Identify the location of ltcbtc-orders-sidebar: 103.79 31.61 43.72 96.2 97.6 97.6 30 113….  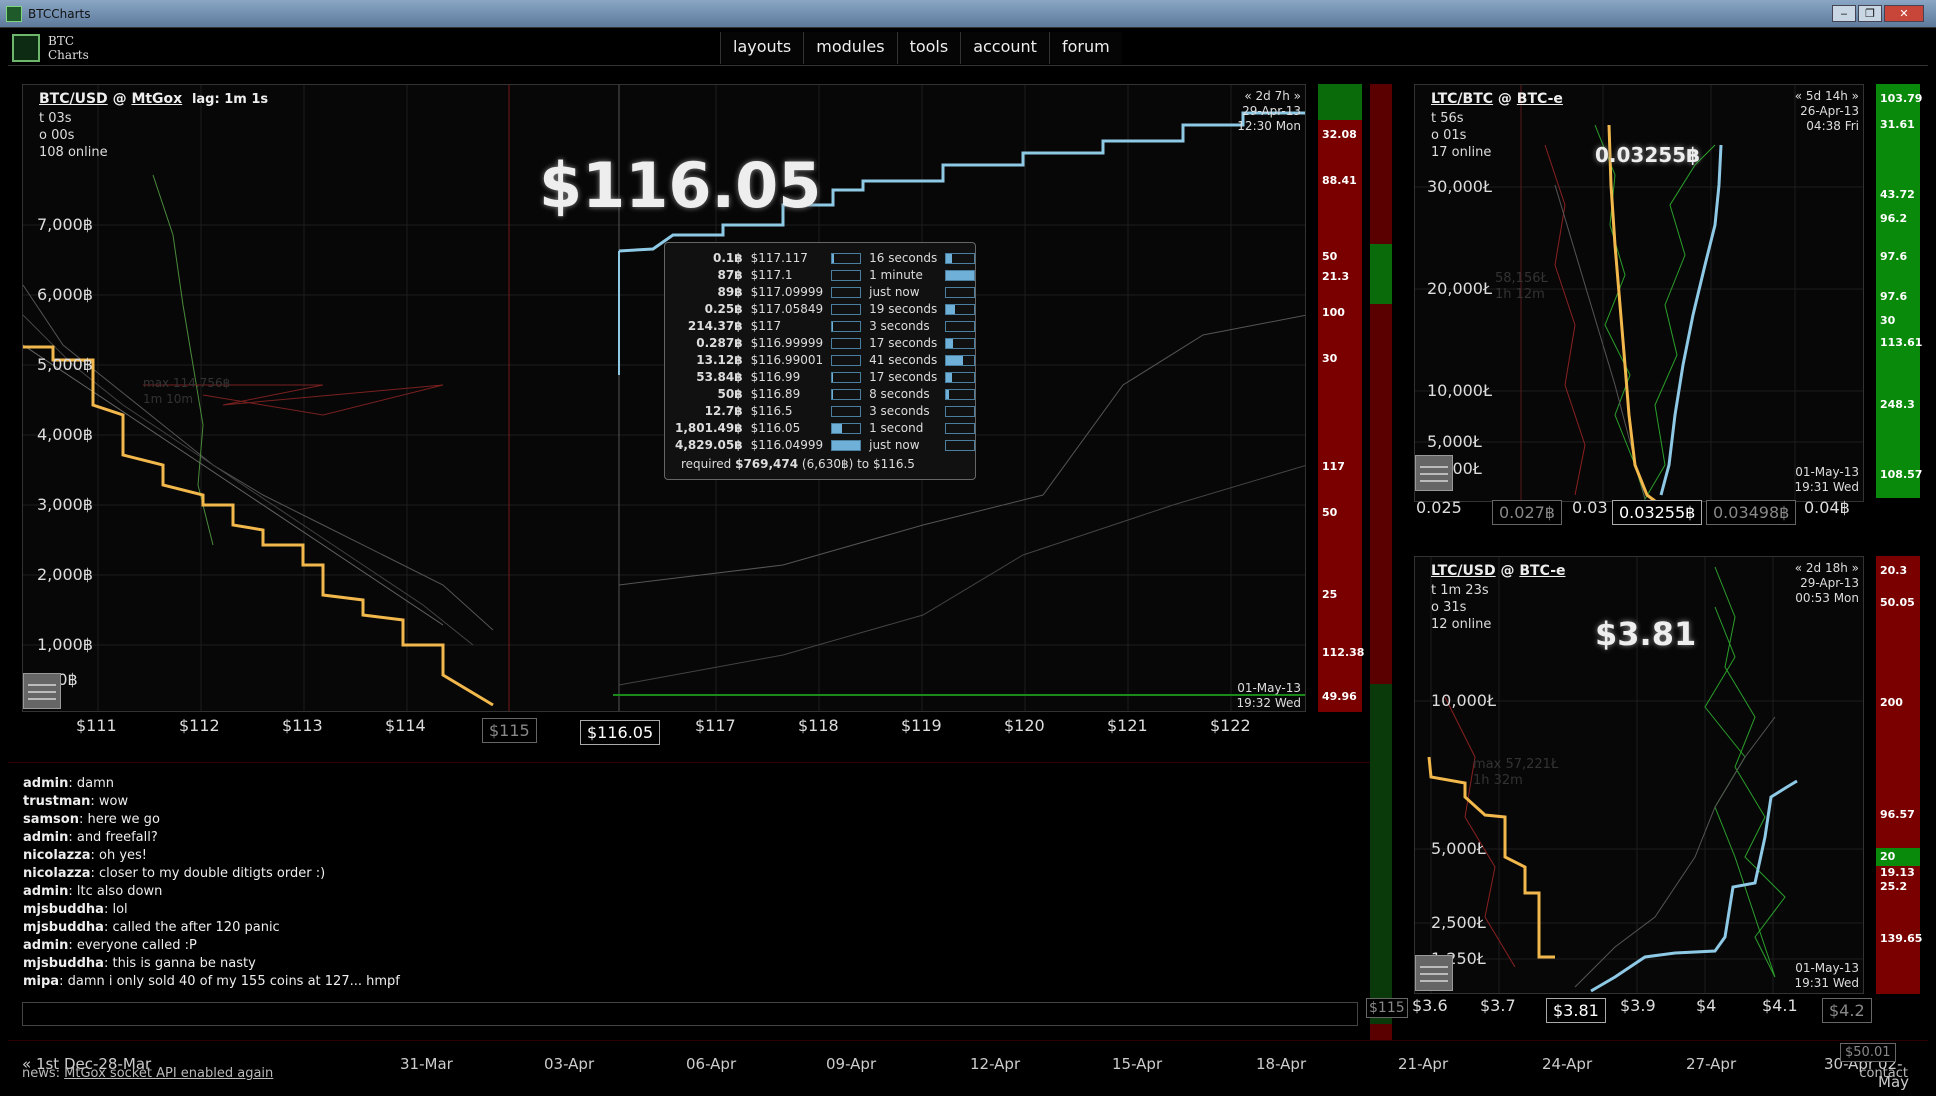
(1899, 291).